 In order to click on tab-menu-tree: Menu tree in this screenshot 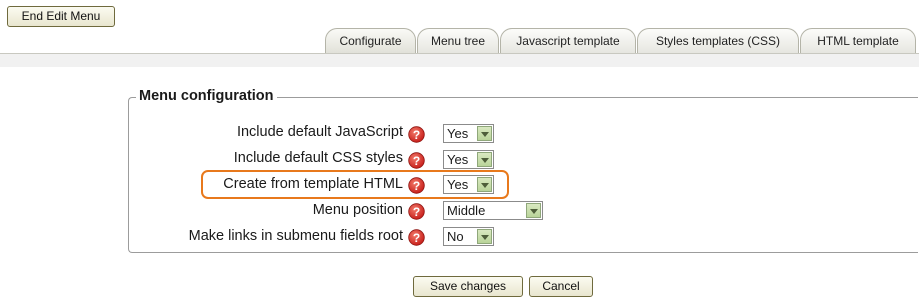, I will do `click(458, 40)`.